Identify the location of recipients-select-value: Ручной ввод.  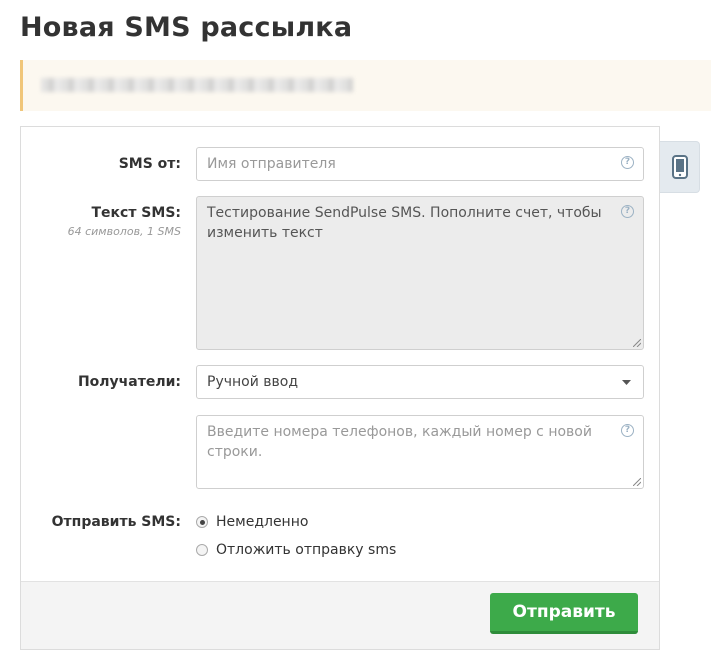
(253, 382).